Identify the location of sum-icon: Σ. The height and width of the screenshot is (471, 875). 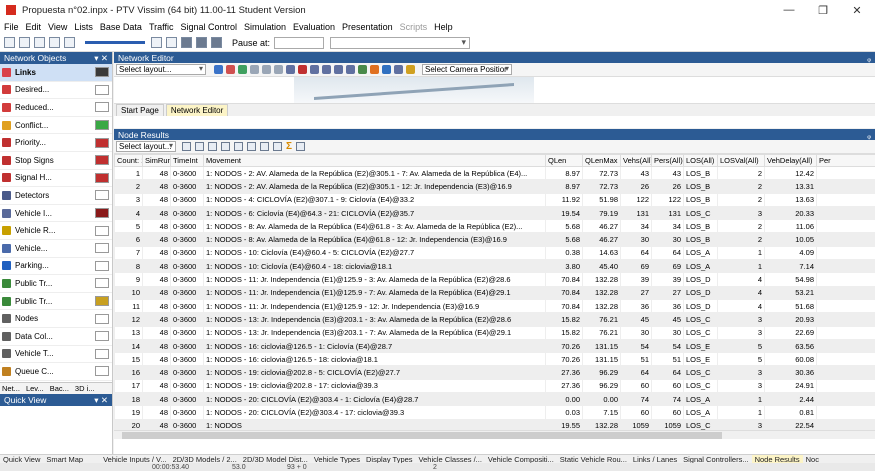
(289, 146).